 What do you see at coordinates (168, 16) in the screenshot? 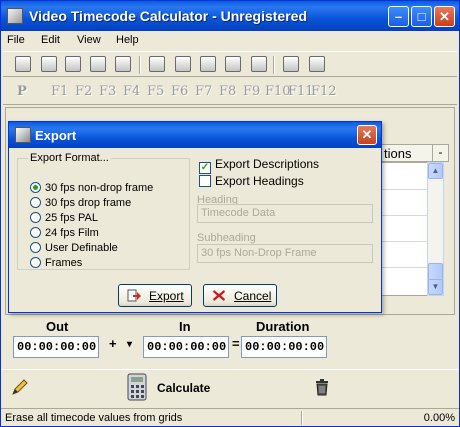
I see `window-title: Video Timecode Calculator - Unregistered` at bounding box center [168, 16].